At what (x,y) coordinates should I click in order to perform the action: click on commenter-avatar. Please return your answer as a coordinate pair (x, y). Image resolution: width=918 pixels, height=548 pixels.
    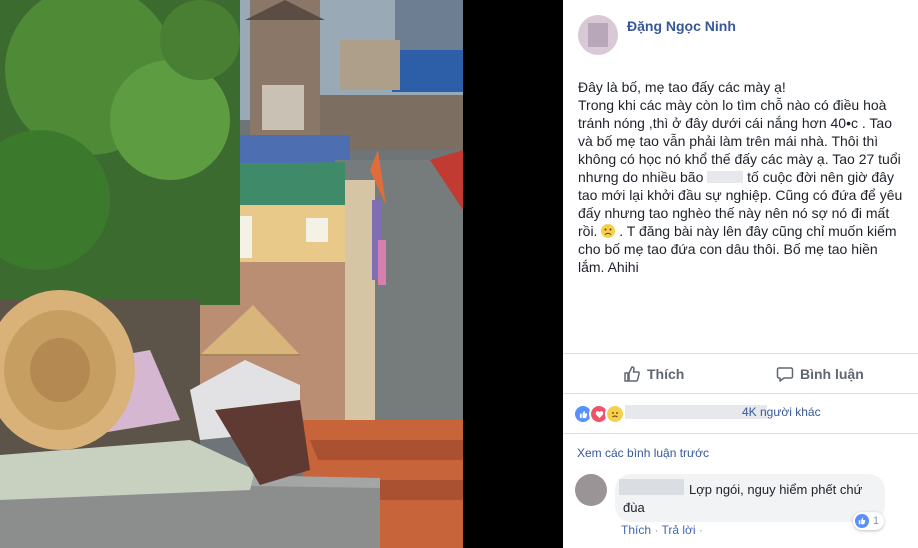
    Looking at the image, I should click on (591, 490).